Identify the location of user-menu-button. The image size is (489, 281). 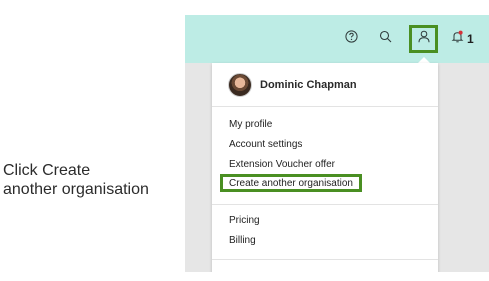
(423, 39).